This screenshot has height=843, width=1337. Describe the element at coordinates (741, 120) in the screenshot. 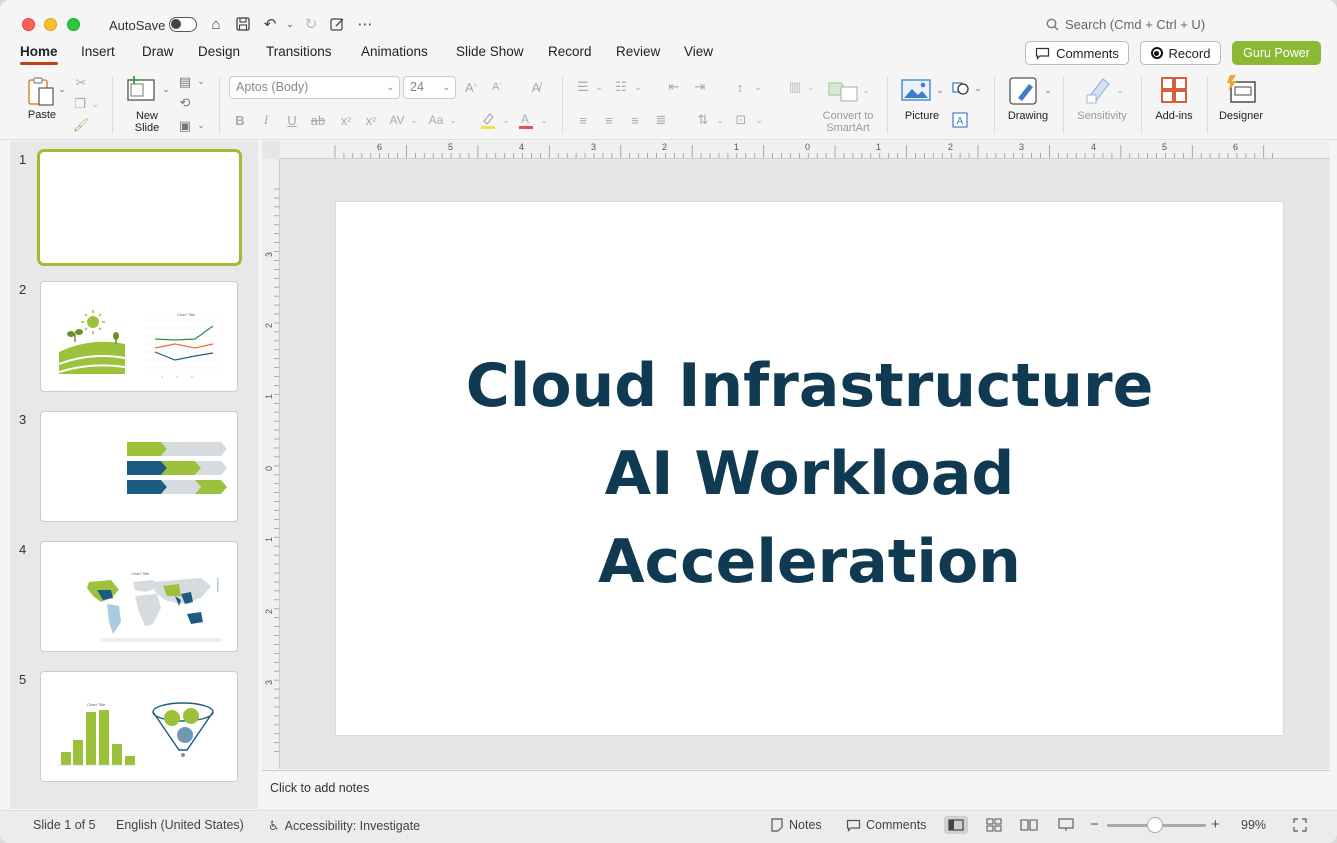

I see `align-text-icon: ⊡` at that location.